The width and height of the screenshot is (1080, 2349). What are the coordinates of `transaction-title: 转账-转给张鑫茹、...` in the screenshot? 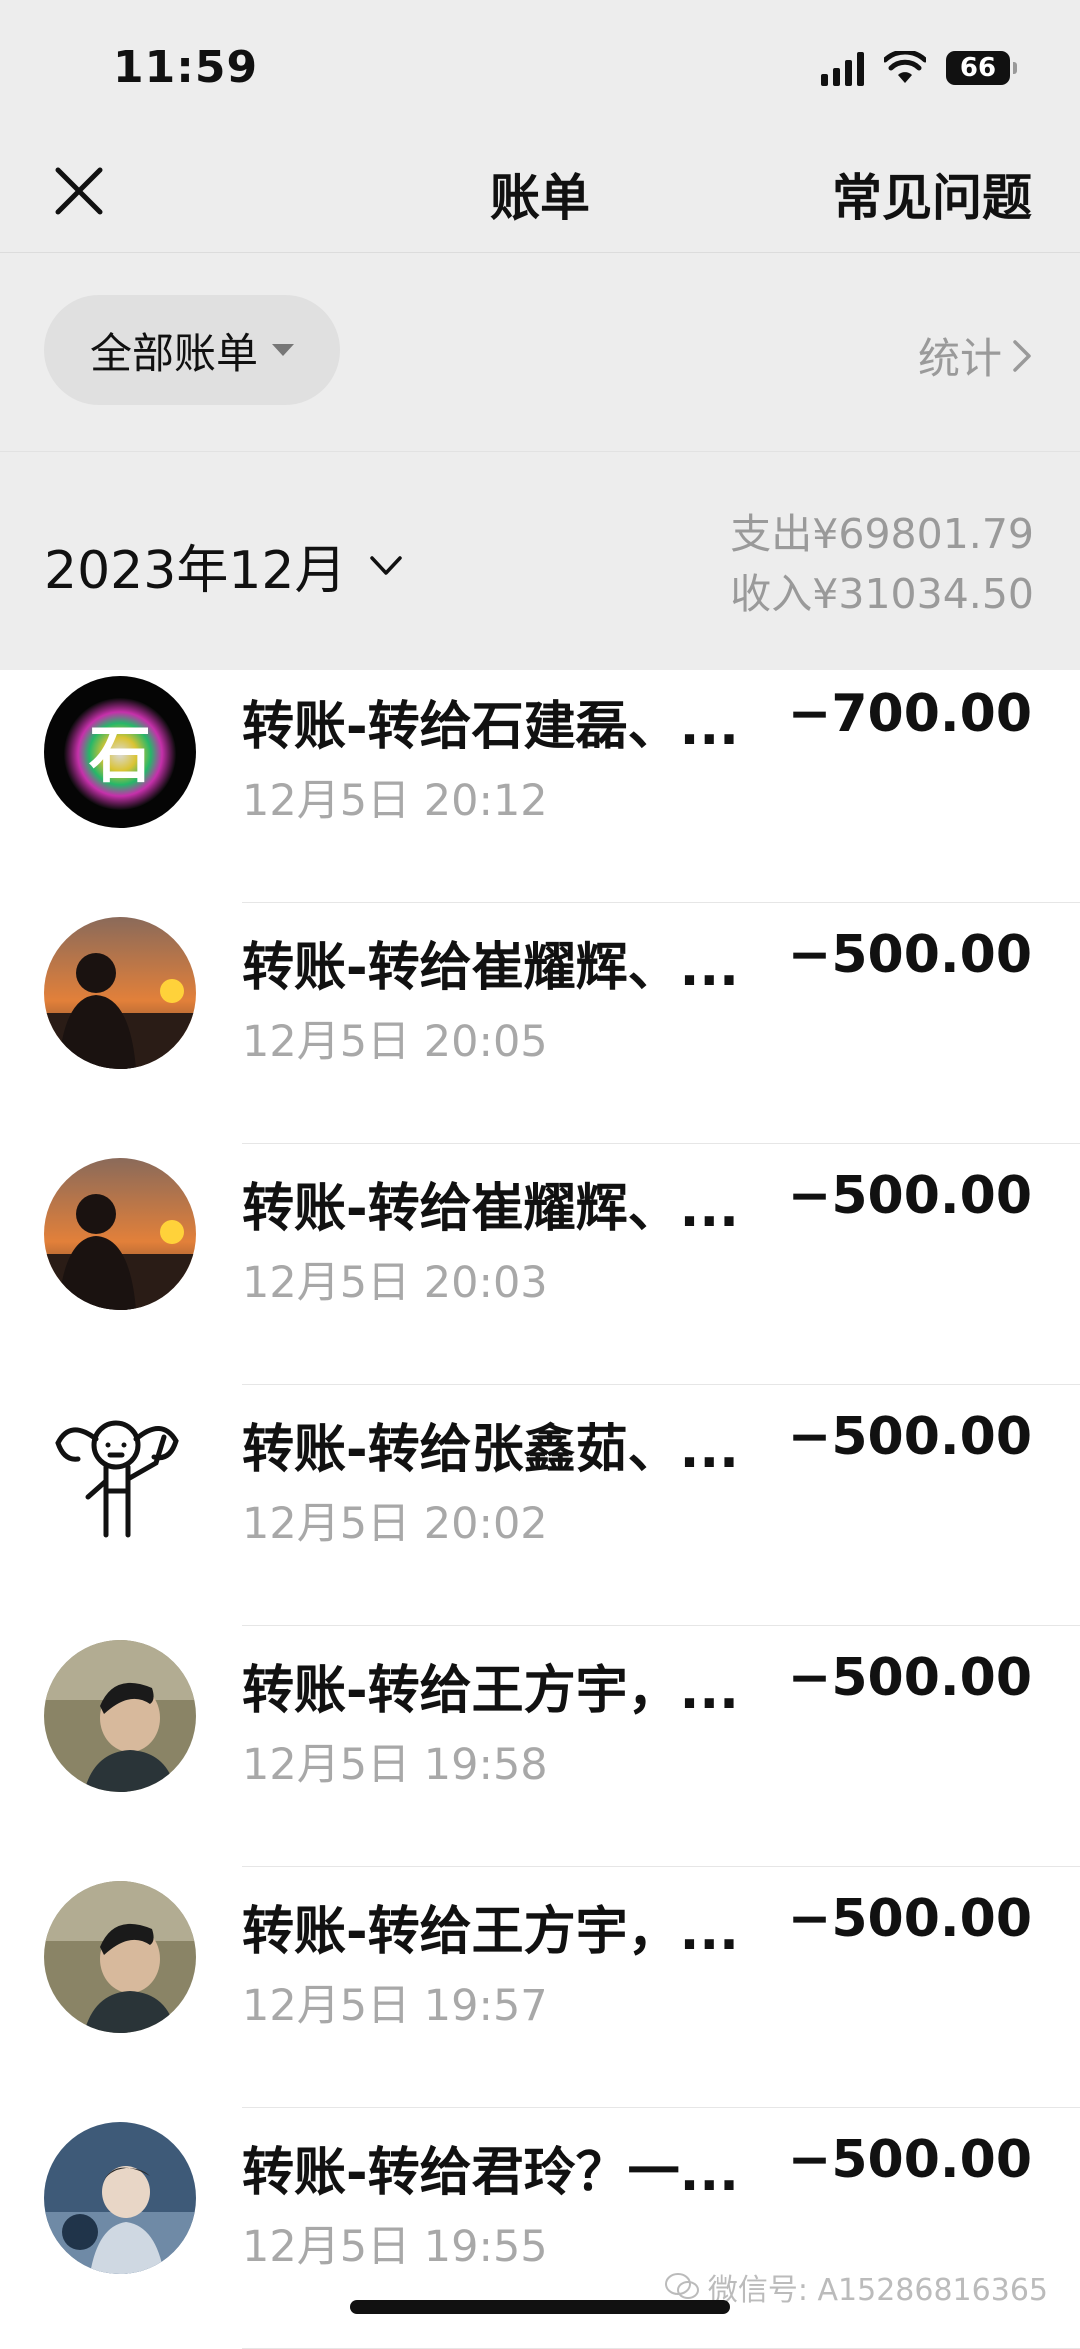 It's located at (490, 1450).